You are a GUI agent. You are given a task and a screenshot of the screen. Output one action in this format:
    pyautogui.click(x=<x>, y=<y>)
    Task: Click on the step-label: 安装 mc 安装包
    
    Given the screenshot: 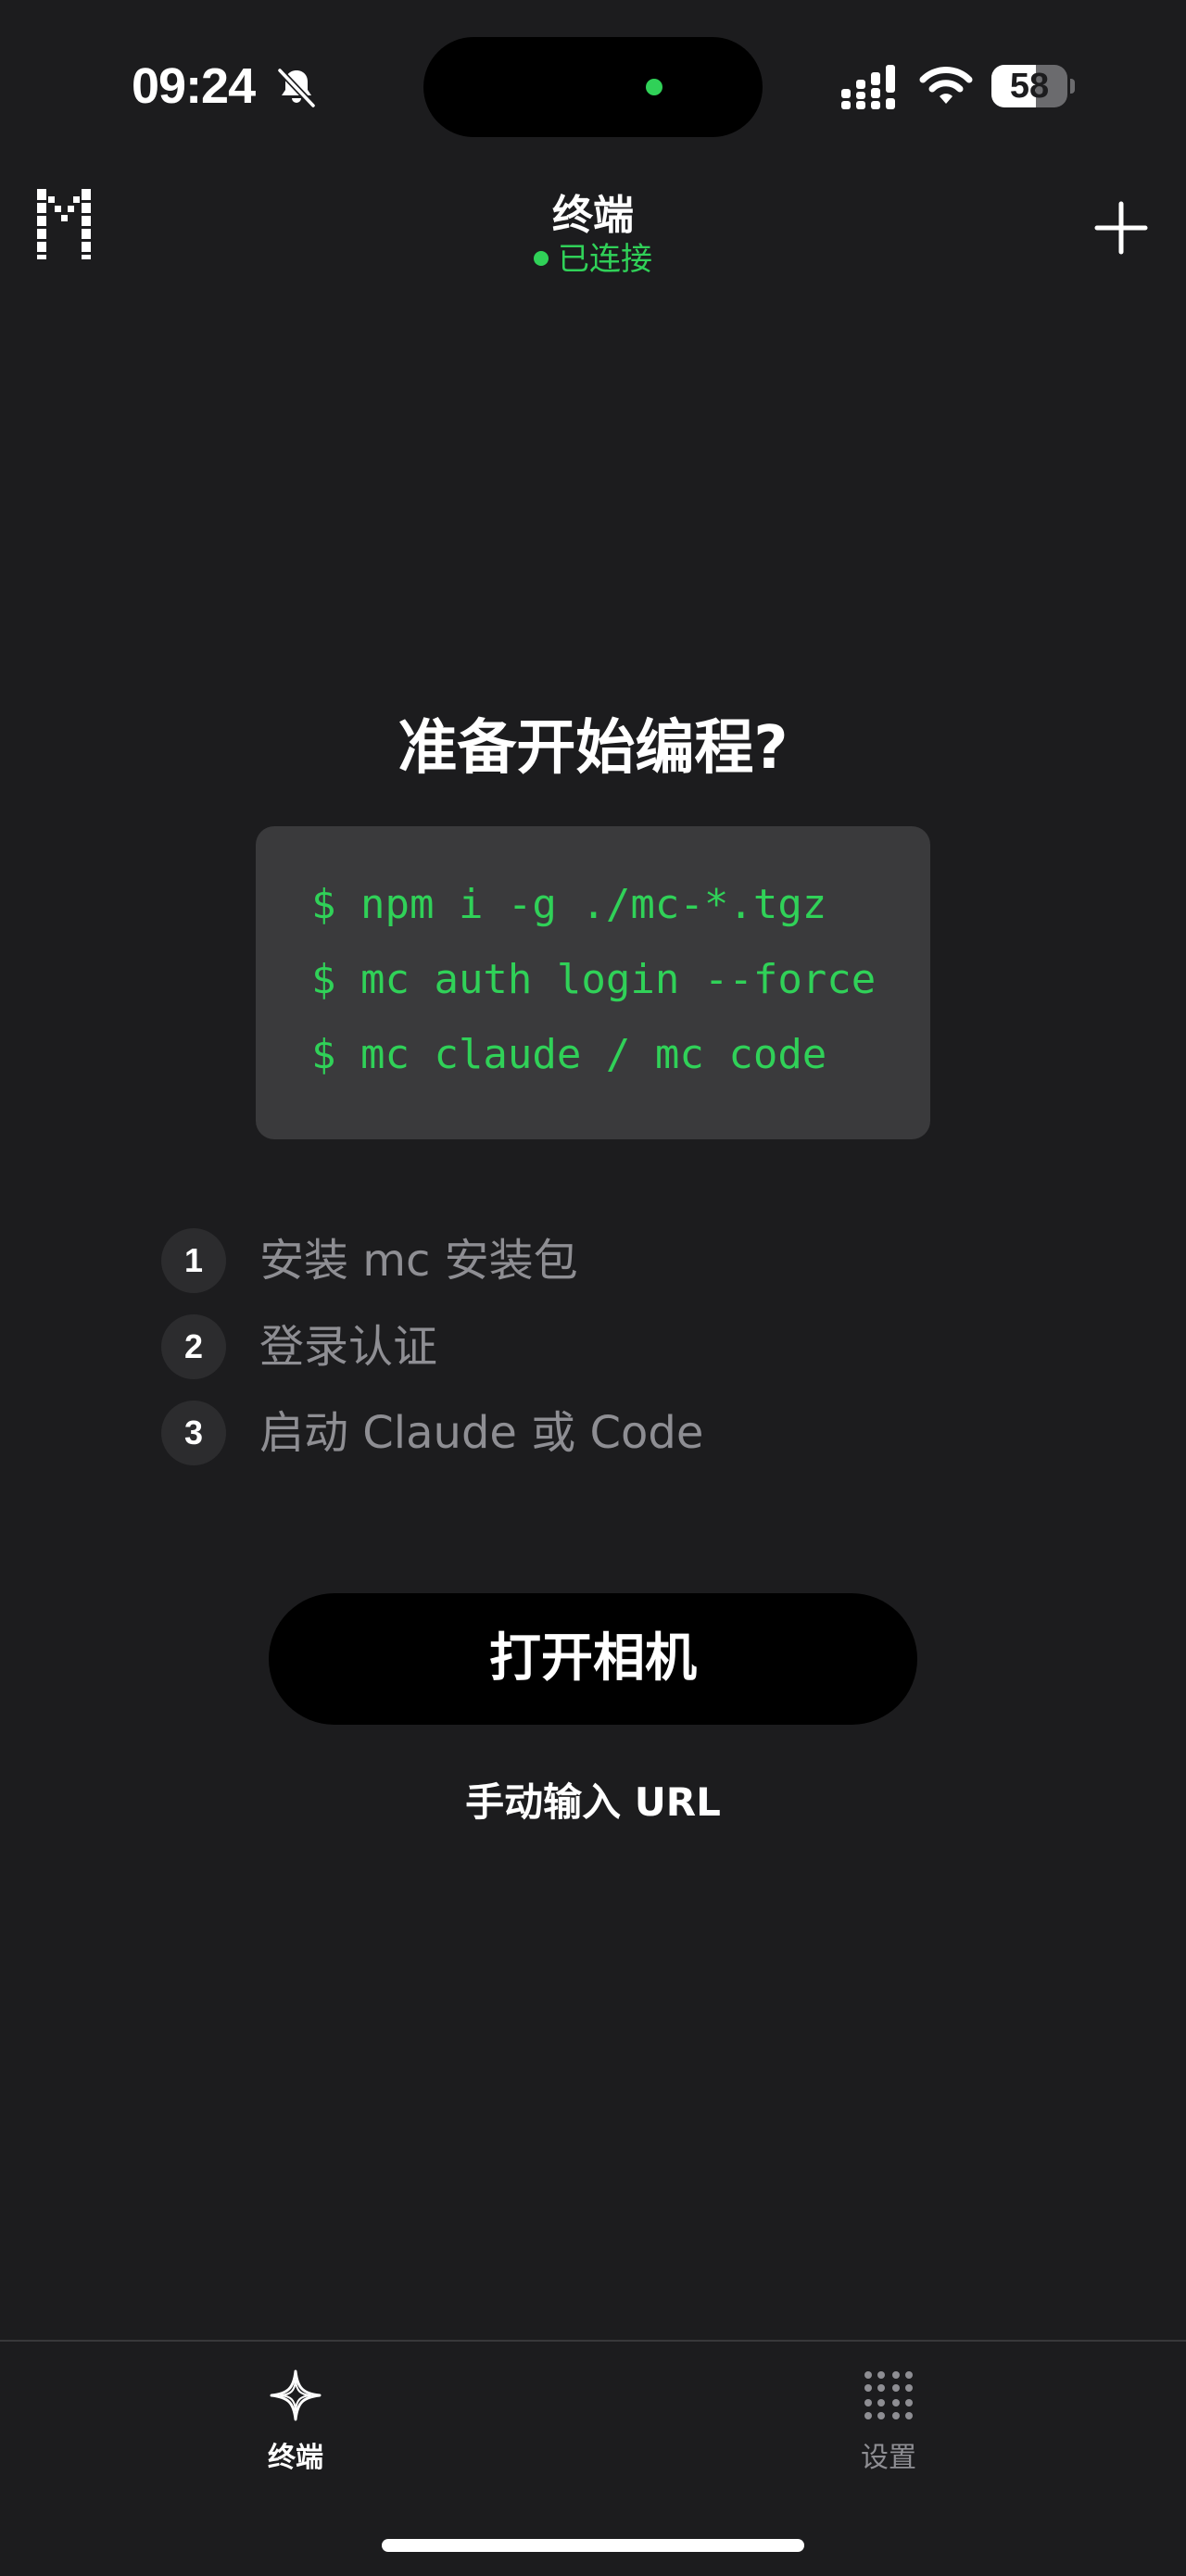 What is the action you would take?
    pyautogui.click(x=418, y=1261)
    